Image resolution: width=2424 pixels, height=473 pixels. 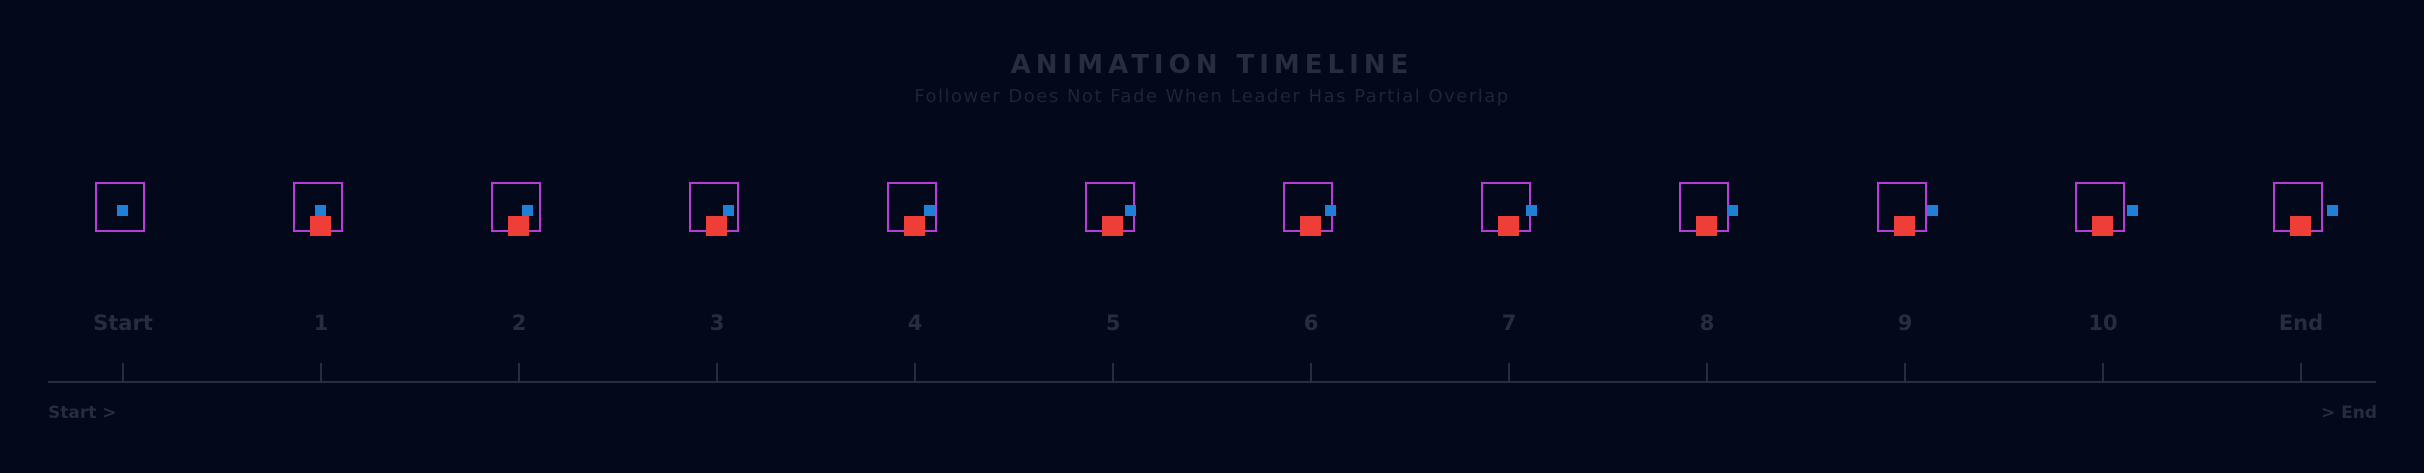 What do you see at coordinates (1113, 323) in the screenshot?
I see `frame-label: 5` at bounding box center [1113, 323].